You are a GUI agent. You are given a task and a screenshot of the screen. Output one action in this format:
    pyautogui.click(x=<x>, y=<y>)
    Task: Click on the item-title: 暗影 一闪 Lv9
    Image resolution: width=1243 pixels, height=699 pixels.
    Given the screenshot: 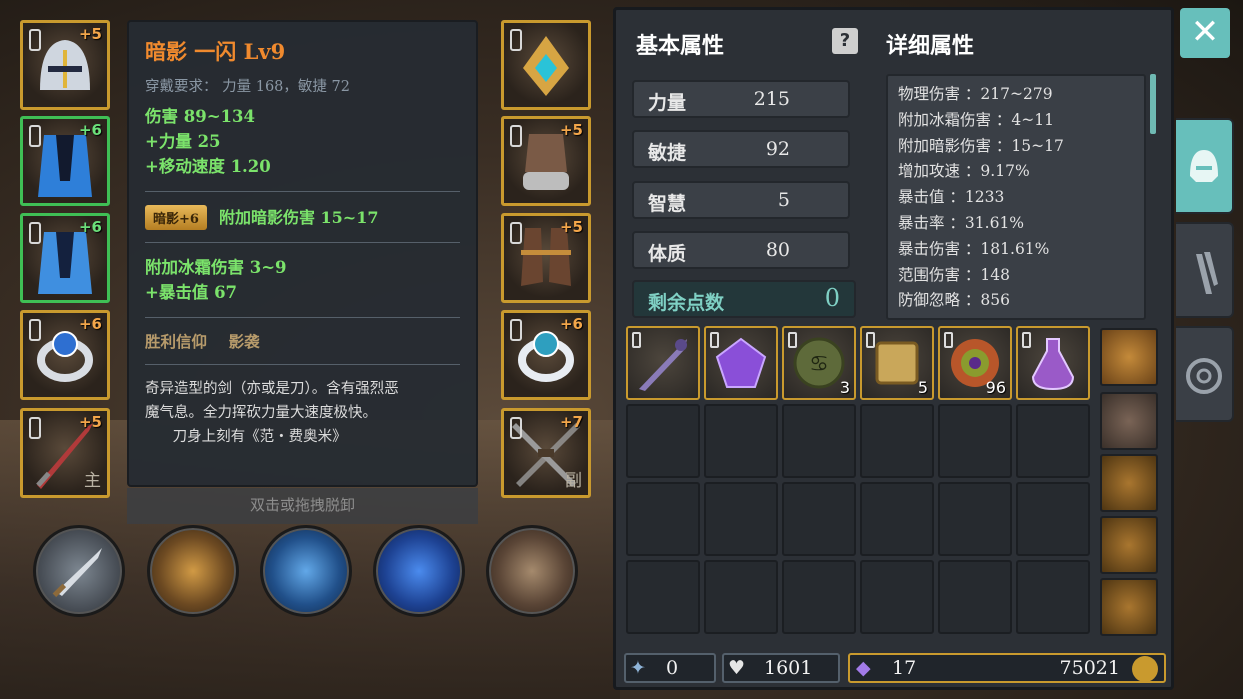 What is the action you would take?
    pyautogui.click(x=215, y=51)
    